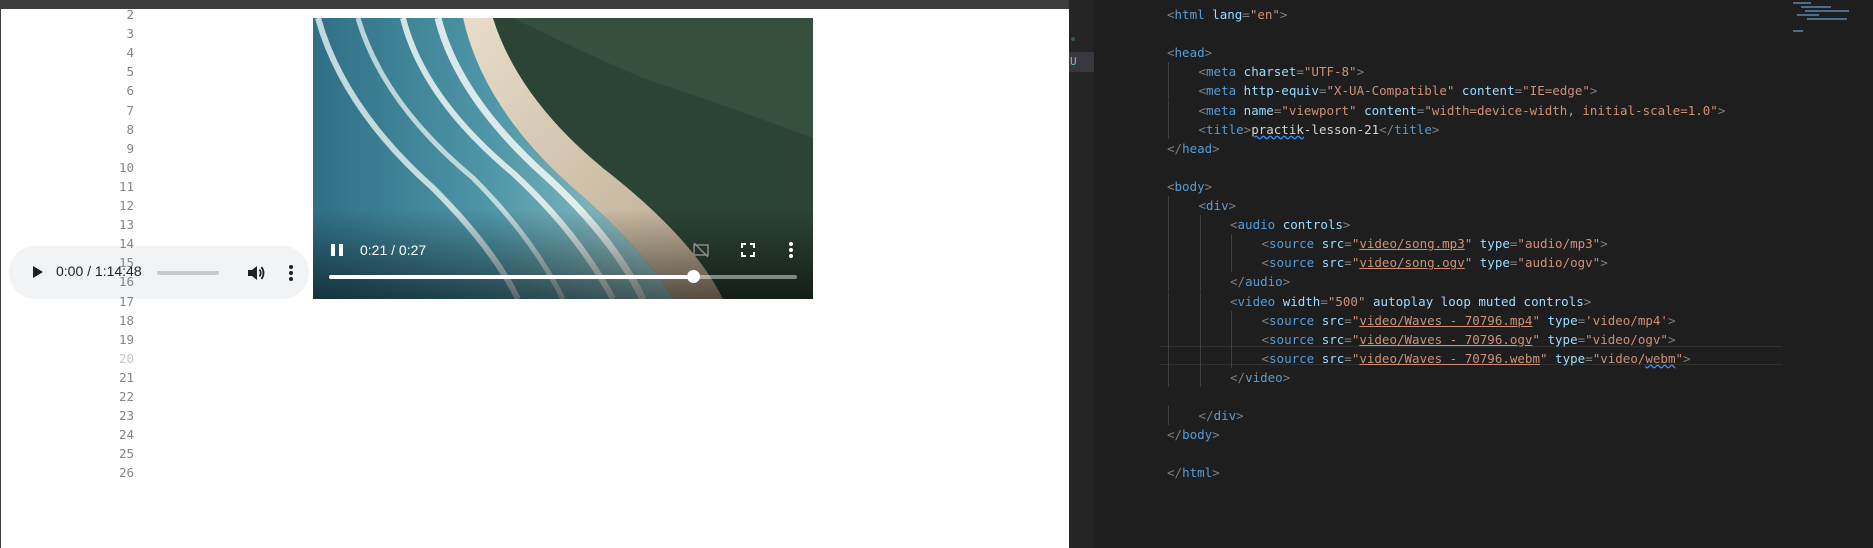 Image resolution: width=1873 pixels, height=548 pixels. What do you see at coordinates (1260, 377) in the screenshot?
I see `code-line: </video>` at bounding box center [1260, 377].